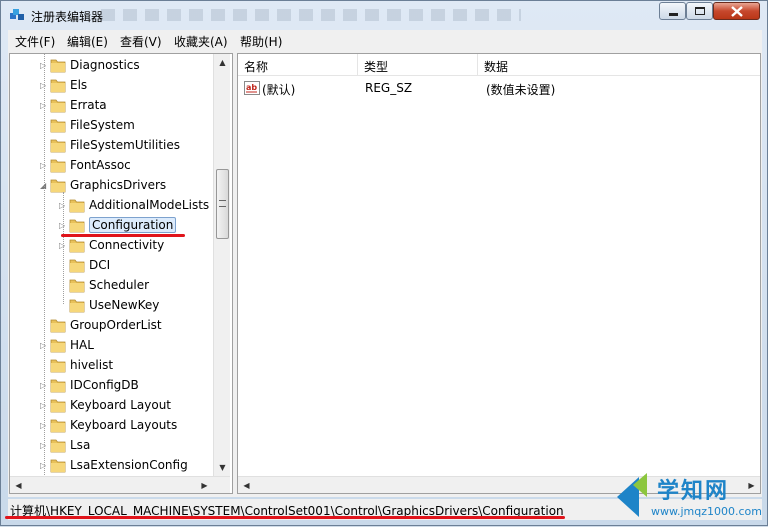 This screenshot has width=768, height=527. Describe the element at coordinates (418, 65) in the screenshot. I see `column-header-type: 类型` at that location.